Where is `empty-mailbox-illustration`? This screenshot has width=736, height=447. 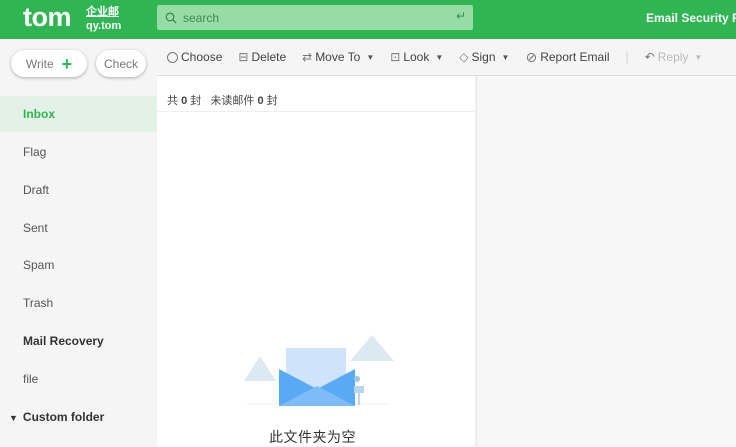 empty-mailbox-illustration is located at coordinates (319, 370).